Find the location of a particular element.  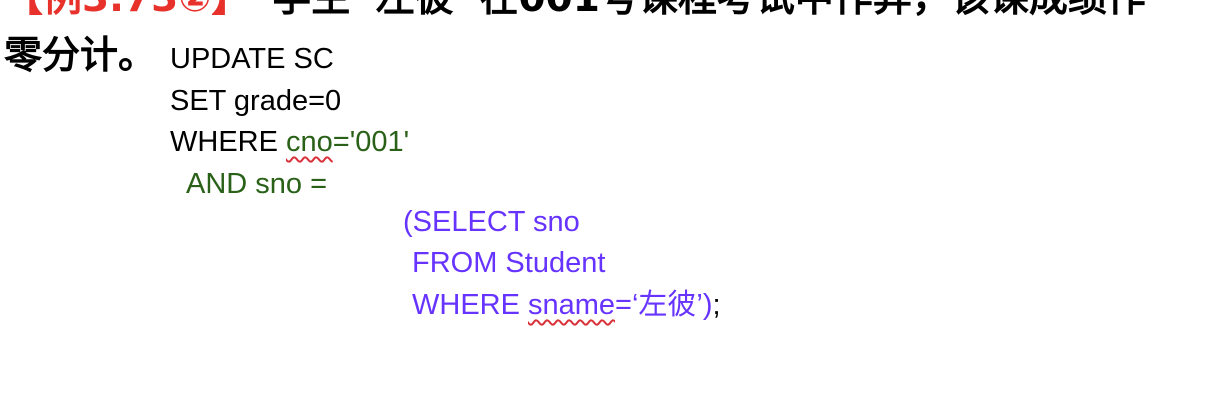

example-tag: 【例3.73②】 is located at coordinates (127, 10).